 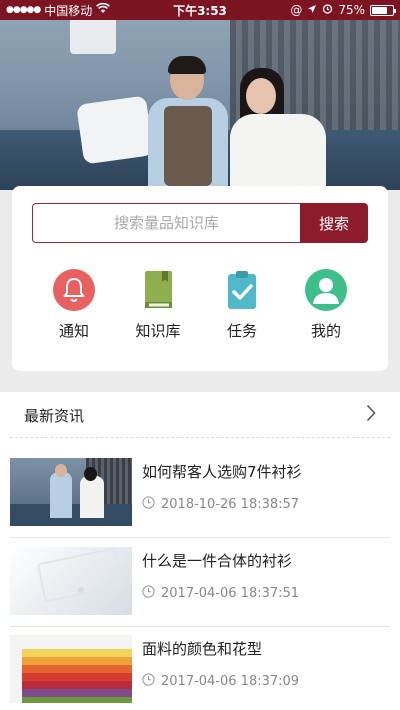 I want to click on battery-percent: 75%, so click(x=351, y=10).